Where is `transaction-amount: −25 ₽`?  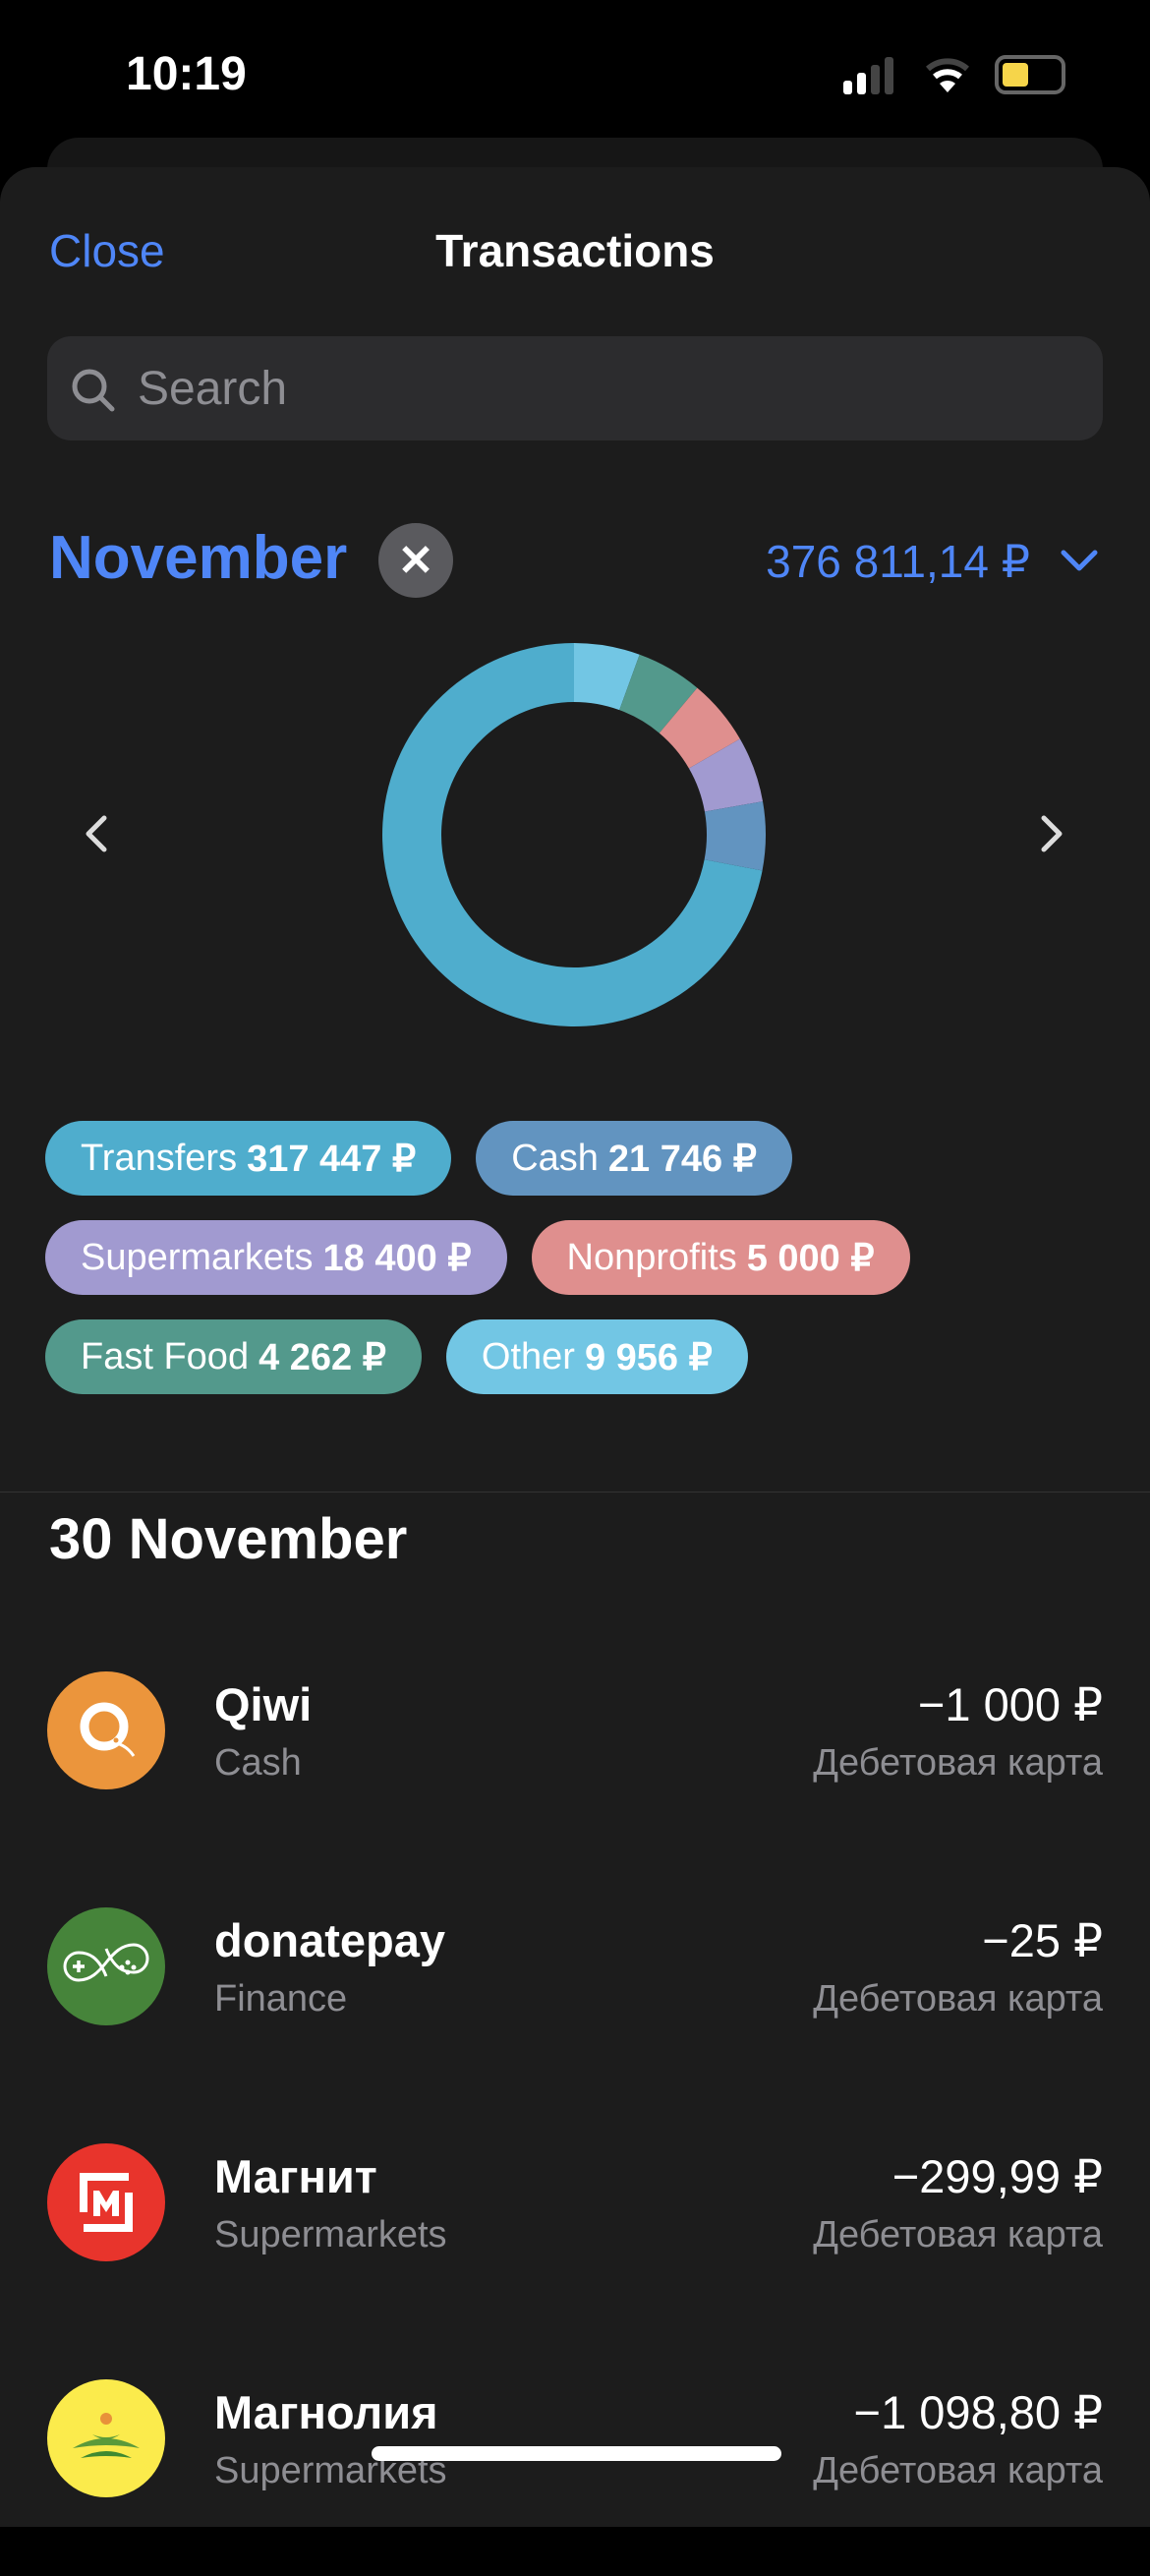
transaction-amount: −25 ₽ is located at coordinates (1042, 1940).